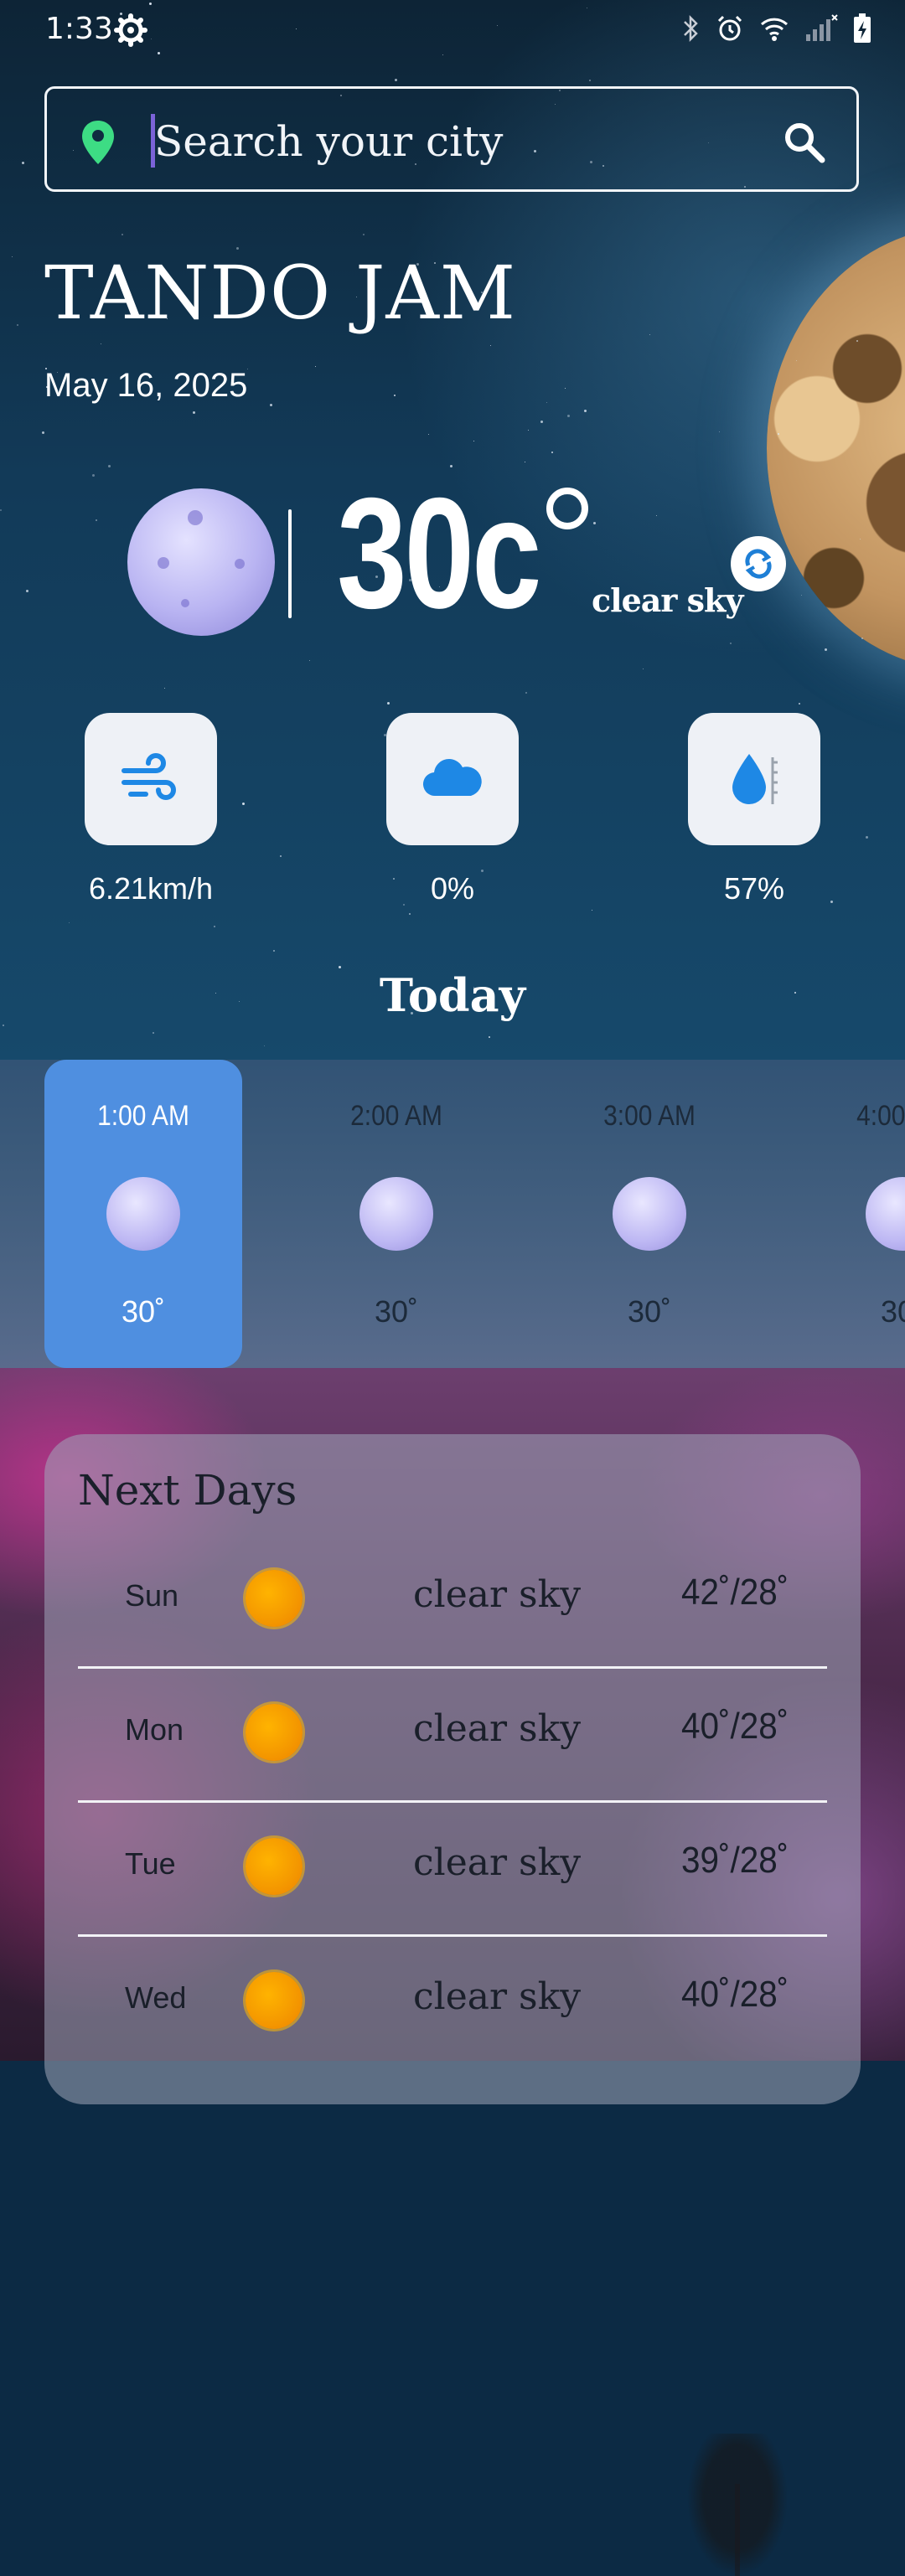 This screenshot has height=2576, width=905. I want to click on humidity-tile, so click(754, 779).